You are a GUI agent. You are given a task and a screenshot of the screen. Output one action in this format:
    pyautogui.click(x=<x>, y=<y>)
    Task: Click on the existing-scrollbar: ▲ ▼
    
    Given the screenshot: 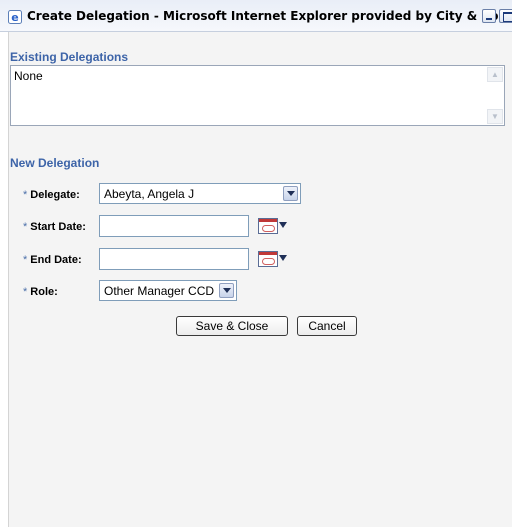 What is the action you would take?
    pyautogui.click(x=495, y=95)
    